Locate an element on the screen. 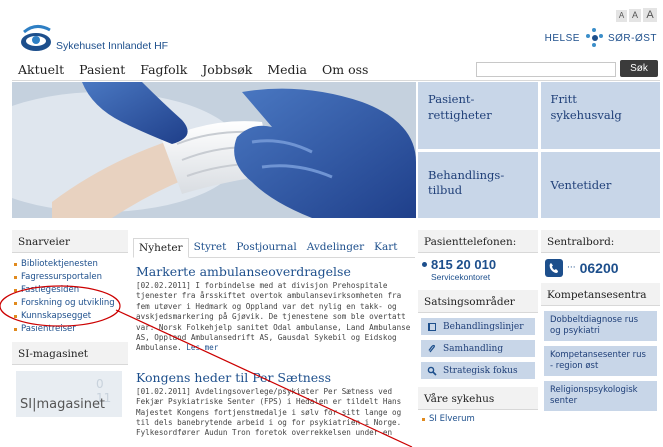 The height and width of the screenshot is (447, 663). snarveier-link: Fastlegesiden is located at coordinates (71, 290).